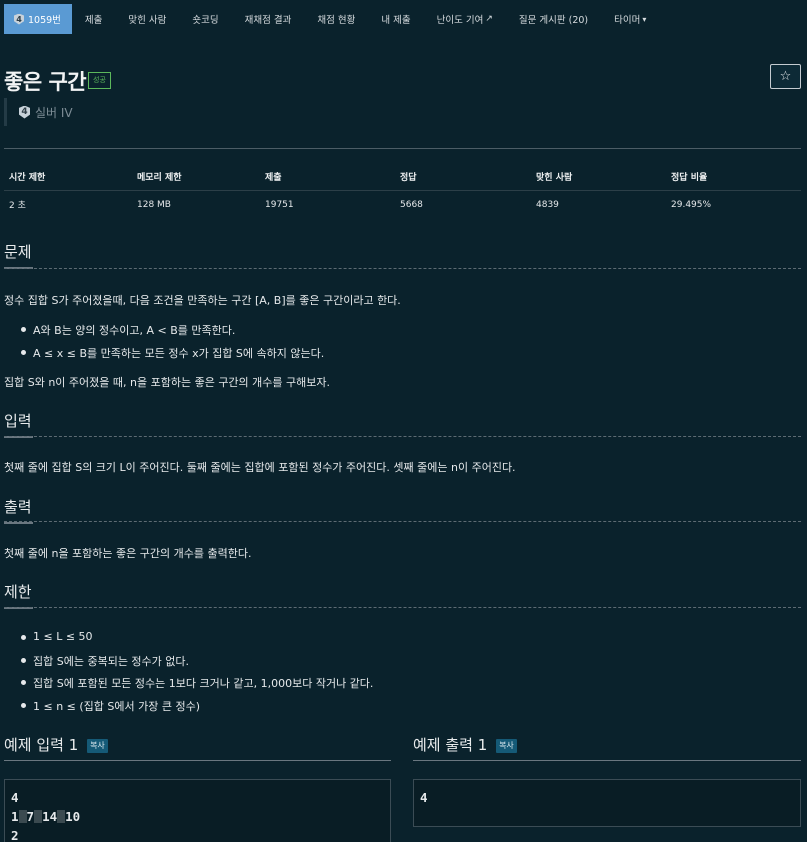 The height and width of the screenshot is (842, 807). I want to click on section-heading-description: 문제, so click(18, 255).